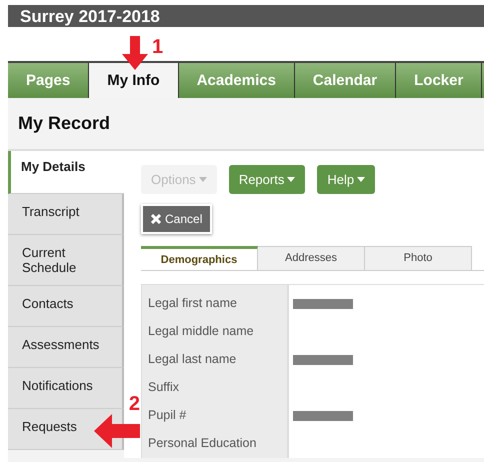 The width and height of the screenshot is (484, 462). What do you see at coordinates (215, 416) in the screenshot?
I see `field-label: Pupil #` at bounding box center [215, 416].